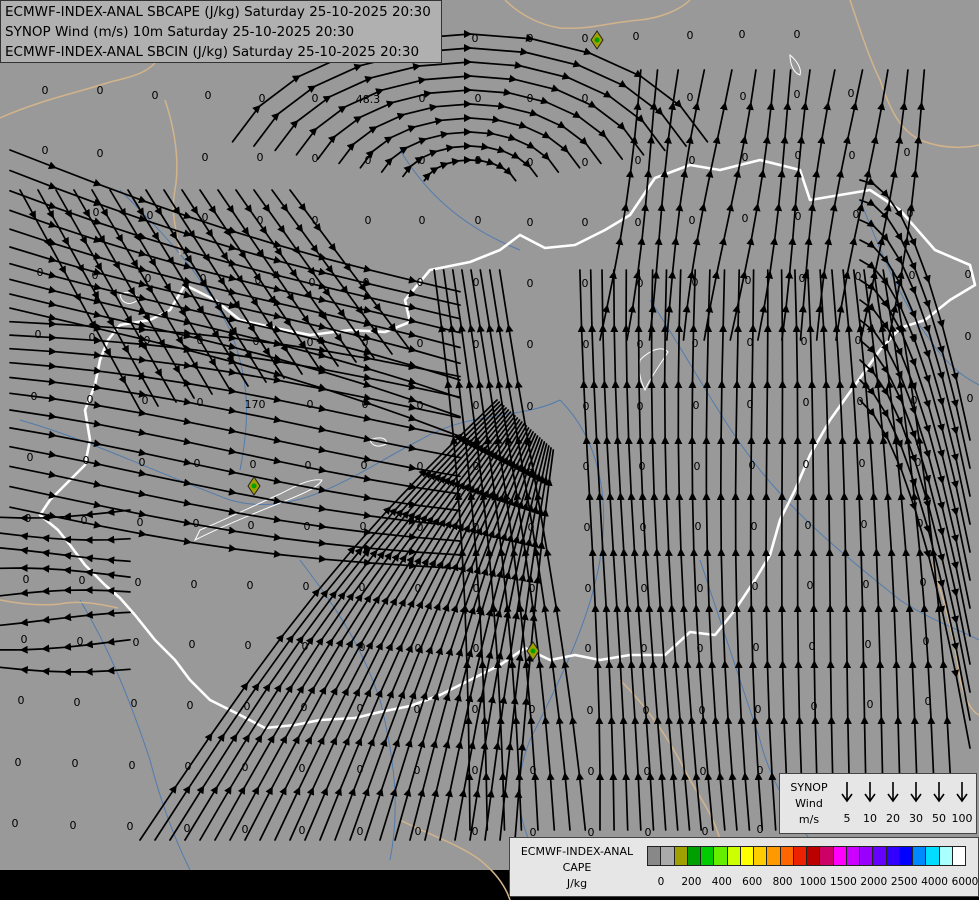 This screenshot has width=979, height=900. What do you see at coordinates (843, 882) in the screenshot?
I see `cape-tick-label: 1500` at bounding box center [843, 882].